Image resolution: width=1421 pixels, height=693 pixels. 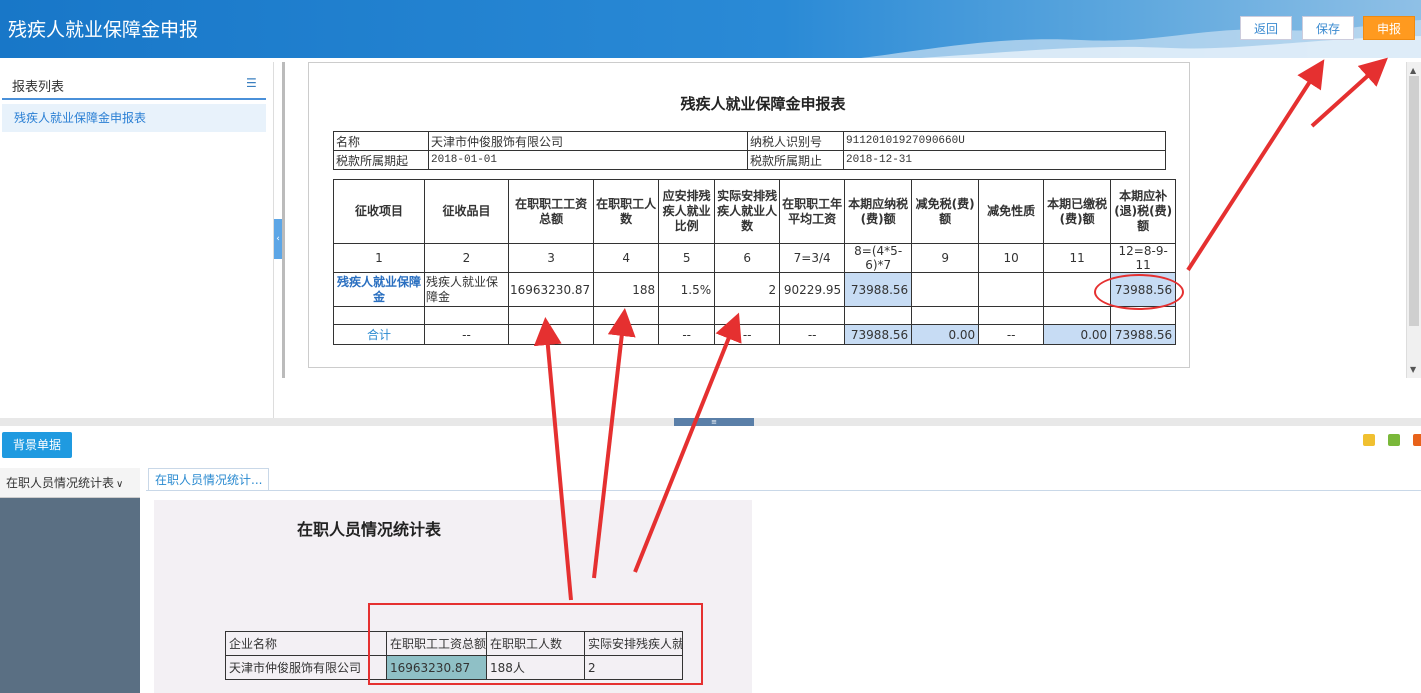 I want to click on disabled-count-input: 2, so click(x=747, y=289).